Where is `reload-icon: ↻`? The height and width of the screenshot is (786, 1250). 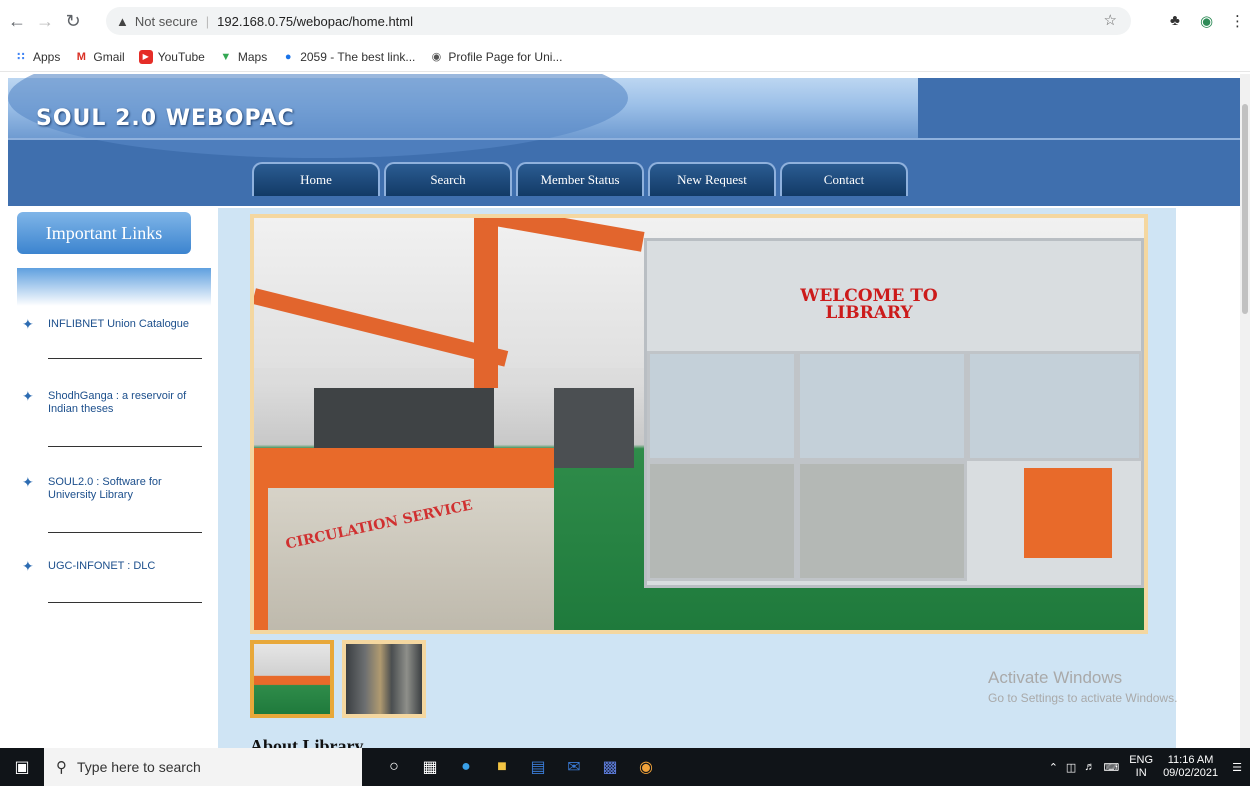 reload-icon: ↻ is located at coordinates (73, 21).